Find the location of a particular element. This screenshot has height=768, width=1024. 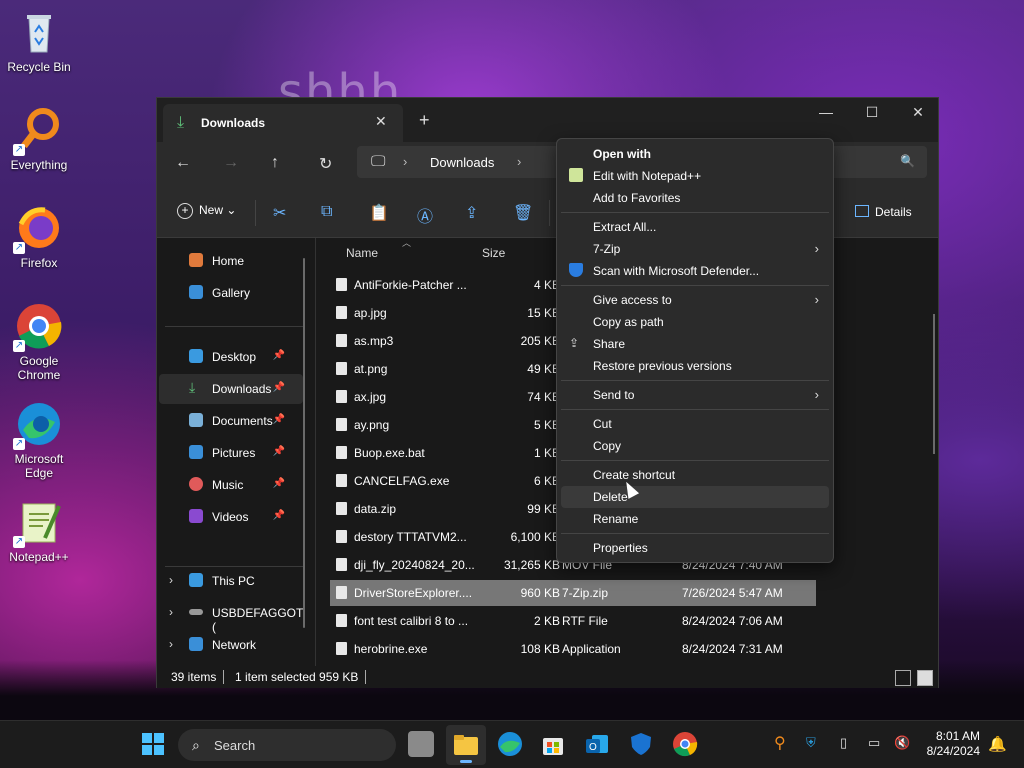

sidebar-item-label: Videos is located at coordinates (230, 517).